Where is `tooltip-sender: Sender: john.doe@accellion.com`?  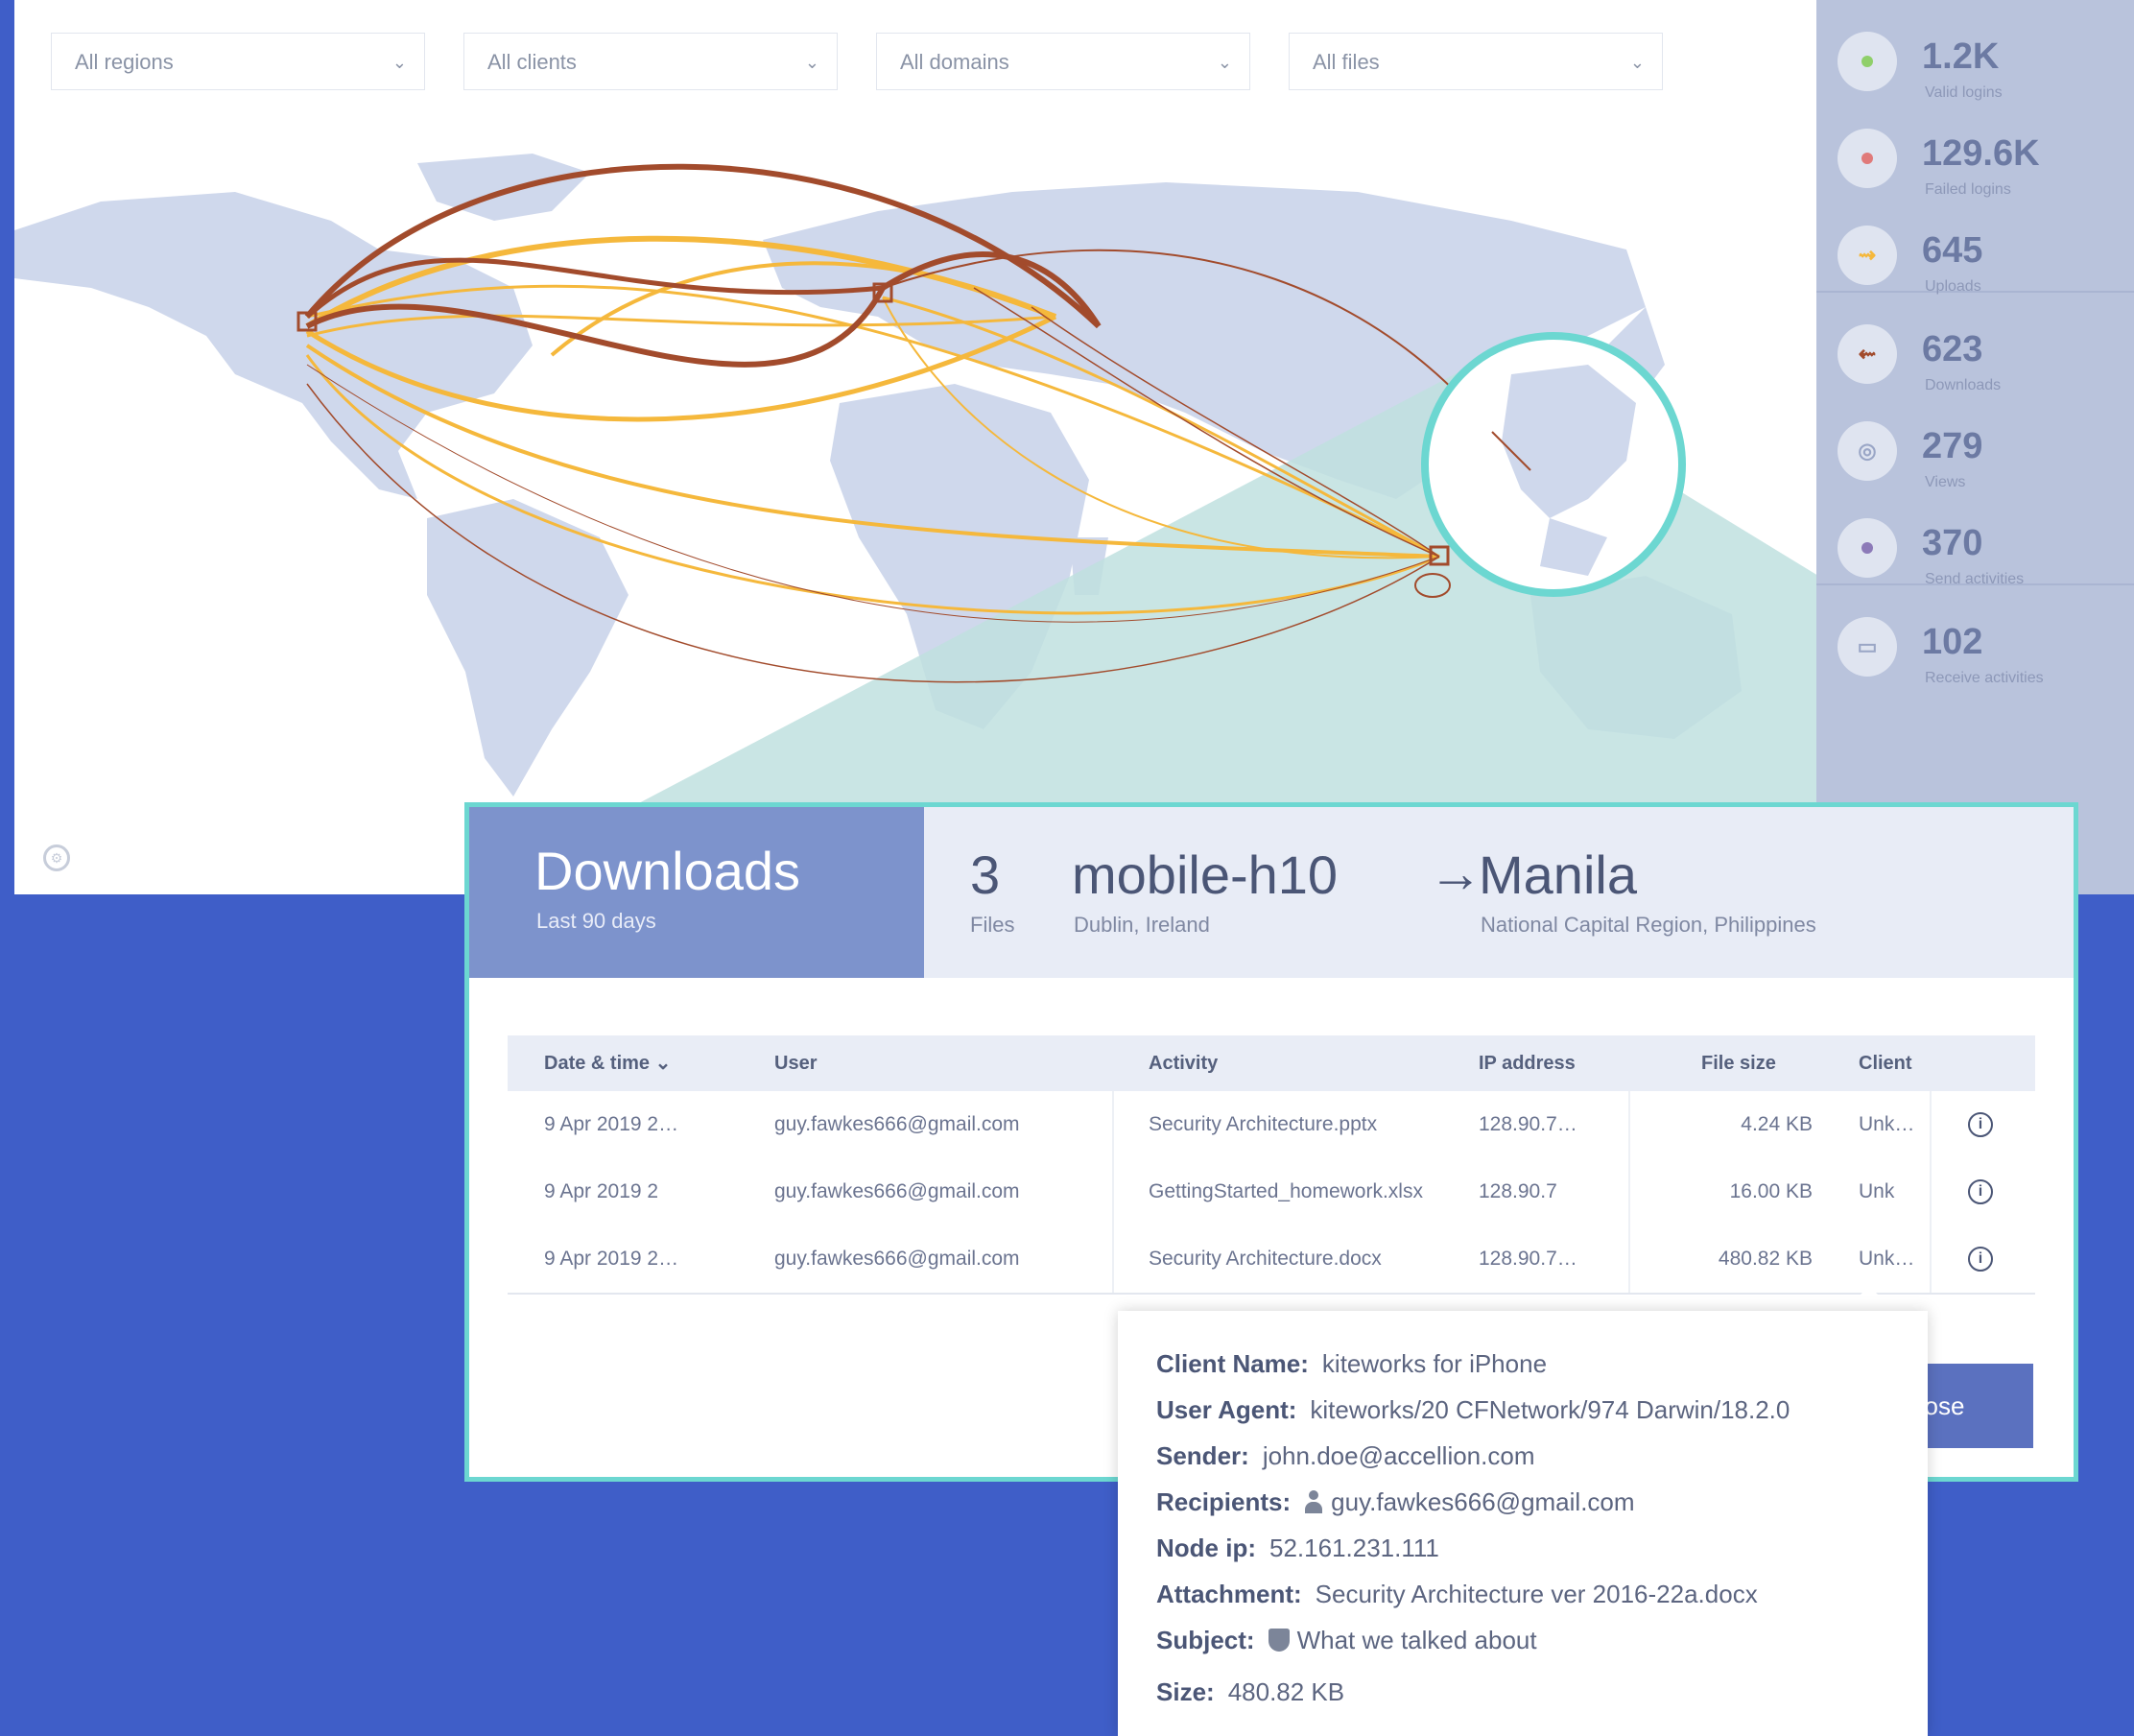 tooltip-sender: Sender: john.doe@accellion.com is located at coordinates (1345, 1456).